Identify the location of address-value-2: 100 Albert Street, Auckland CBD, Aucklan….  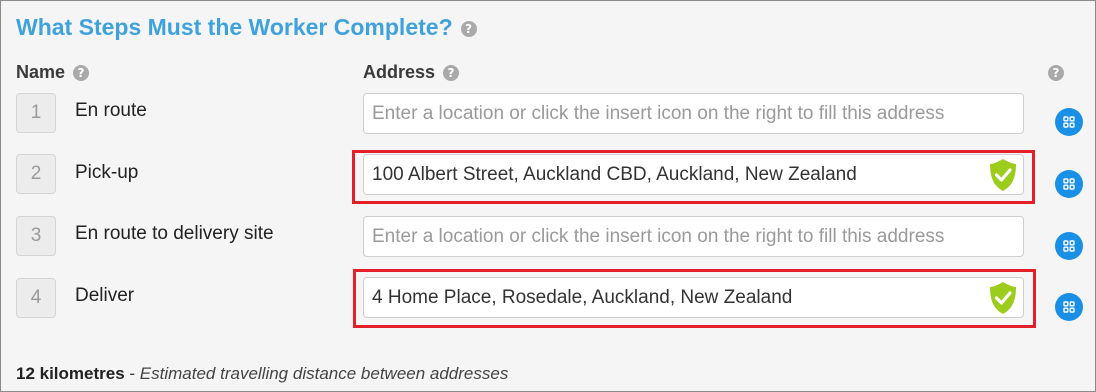
(614, 174).